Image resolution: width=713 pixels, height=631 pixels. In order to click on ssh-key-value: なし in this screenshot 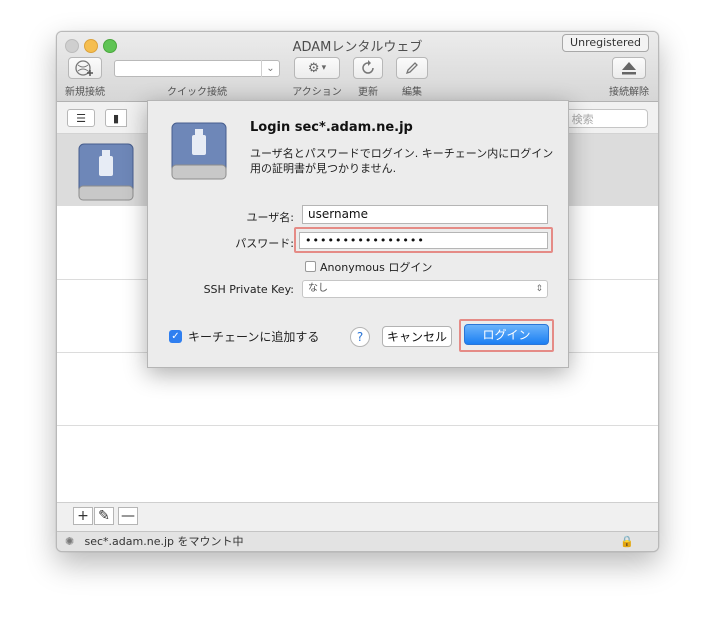, I will do `click(318, 288)`.